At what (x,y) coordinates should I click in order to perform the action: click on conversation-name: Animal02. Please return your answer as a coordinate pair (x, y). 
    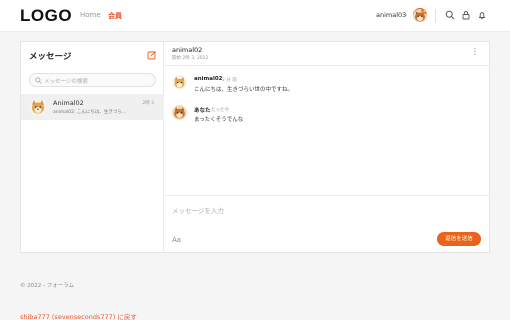
    Looking at the image, I should click on (68, 103).